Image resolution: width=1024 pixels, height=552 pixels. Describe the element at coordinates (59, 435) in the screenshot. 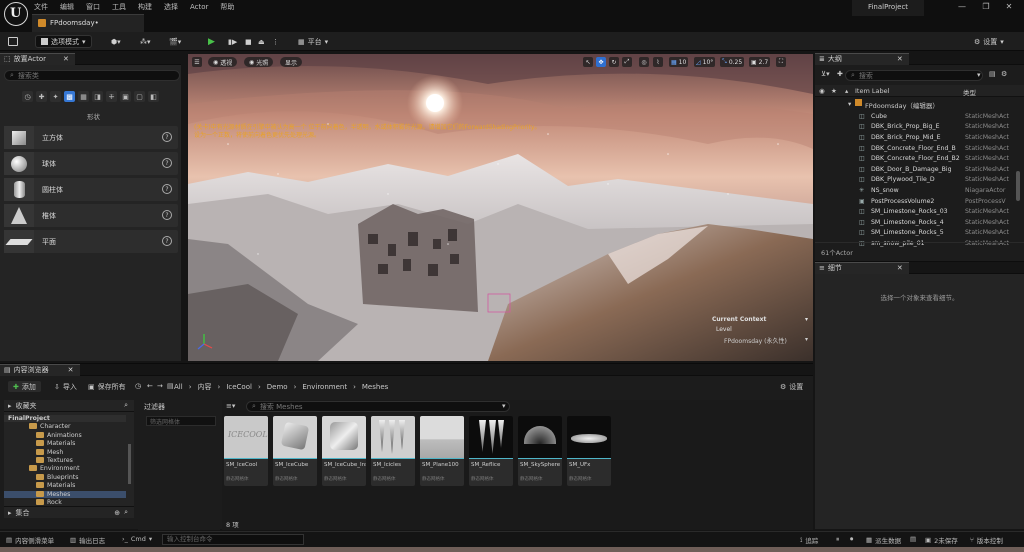

I see `tree-folder: Animations` at that location.